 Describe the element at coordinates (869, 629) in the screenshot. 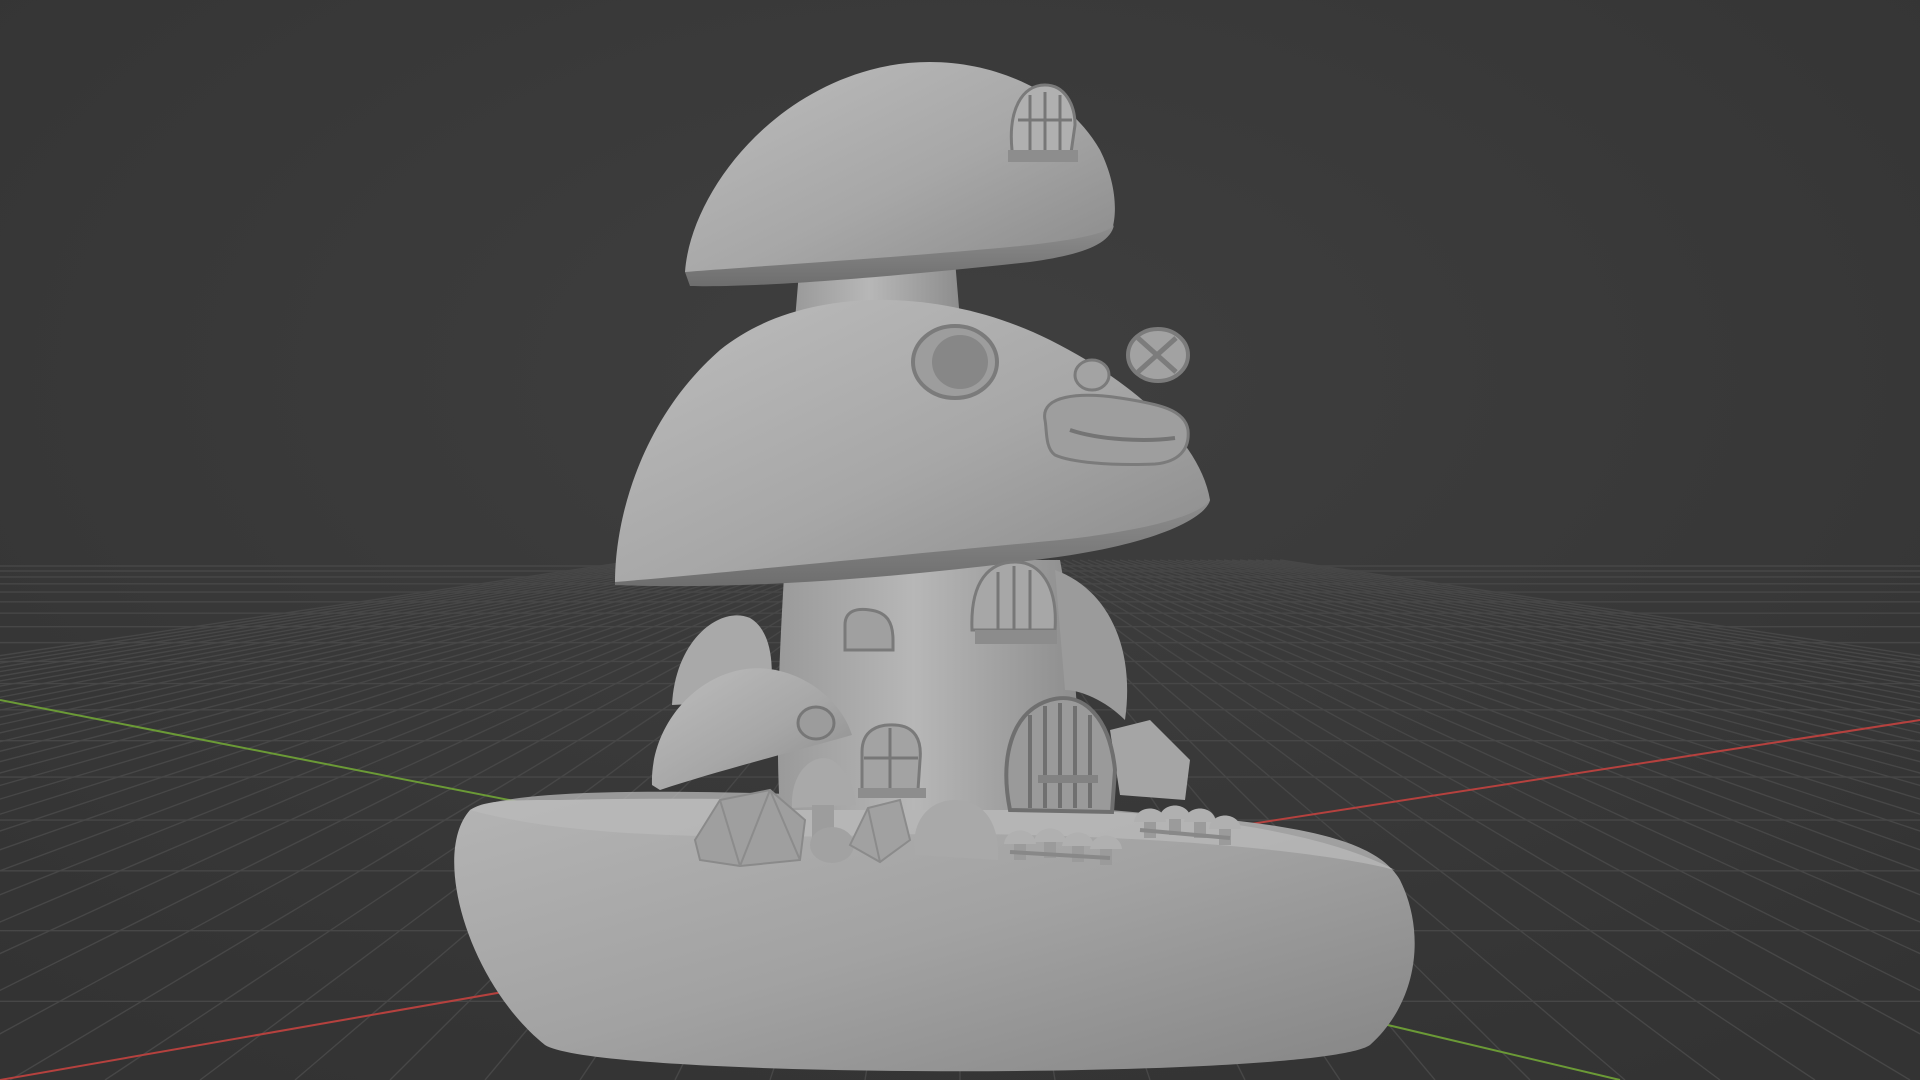

I see `stem-small-window` at that location.